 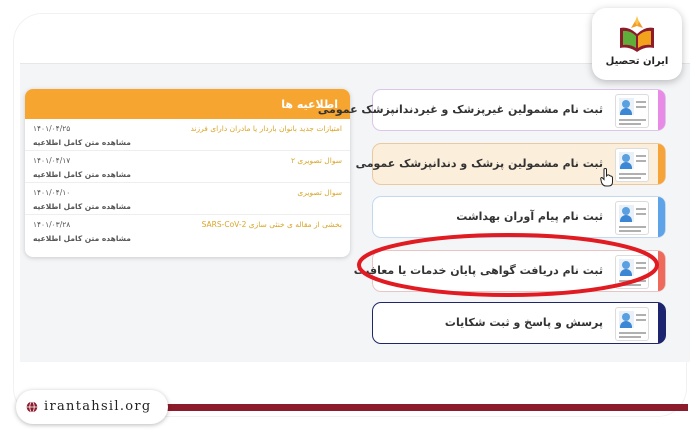 I want to click on logo: ایران تحصیل, so click(x=637, y=44).